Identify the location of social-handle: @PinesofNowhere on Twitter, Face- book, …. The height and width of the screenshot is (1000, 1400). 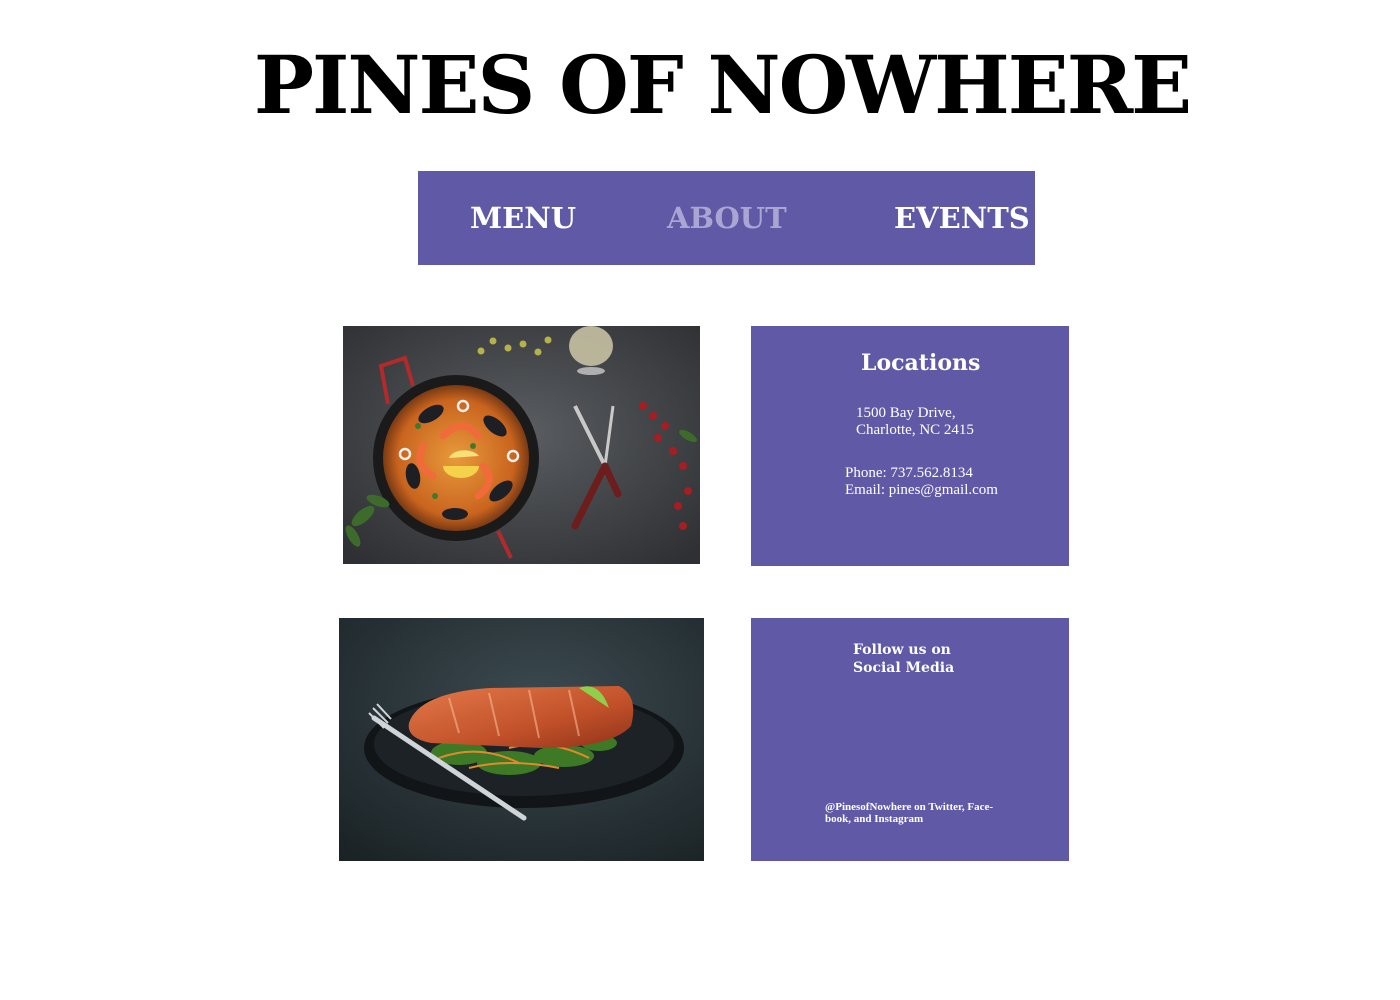
(915, 813).